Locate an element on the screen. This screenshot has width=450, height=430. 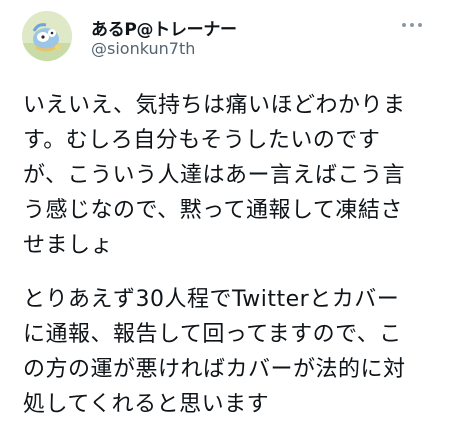
tweet-text-line: 処してくれると思います is located at coordinates (146, 404).